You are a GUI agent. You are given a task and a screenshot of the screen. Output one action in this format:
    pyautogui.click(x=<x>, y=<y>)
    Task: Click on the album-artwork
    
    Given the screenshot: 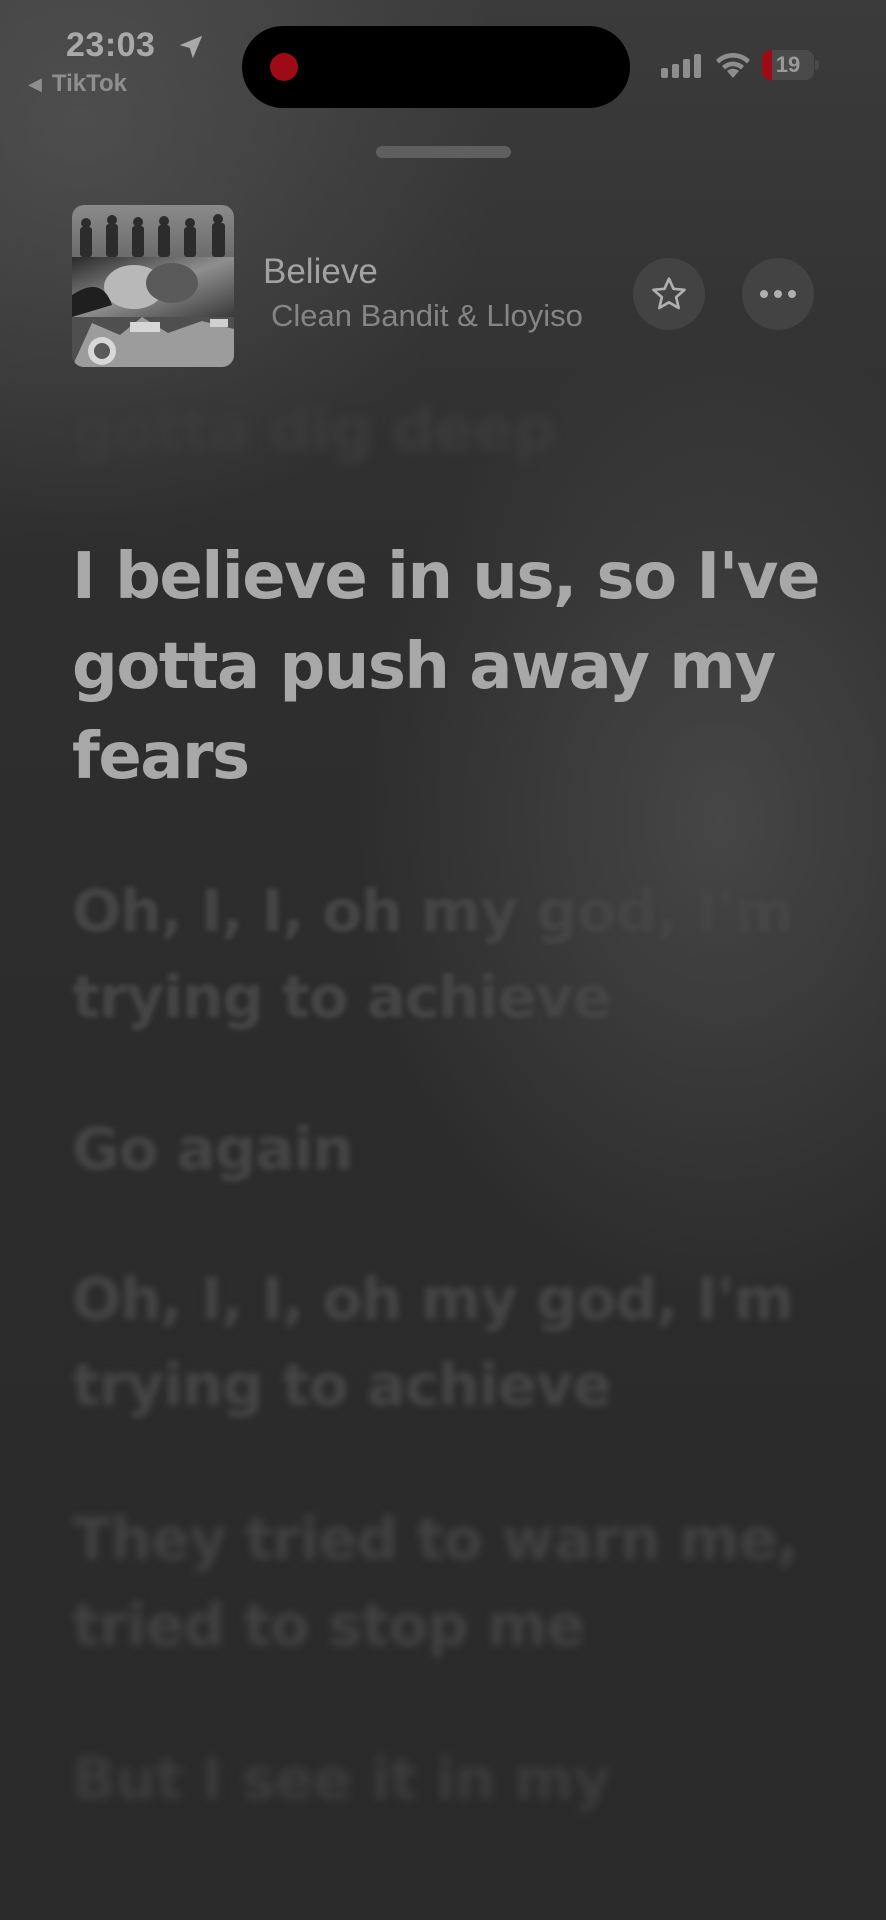 What is the action you would take?
    pyautogui.click(x=153, y=286)
    